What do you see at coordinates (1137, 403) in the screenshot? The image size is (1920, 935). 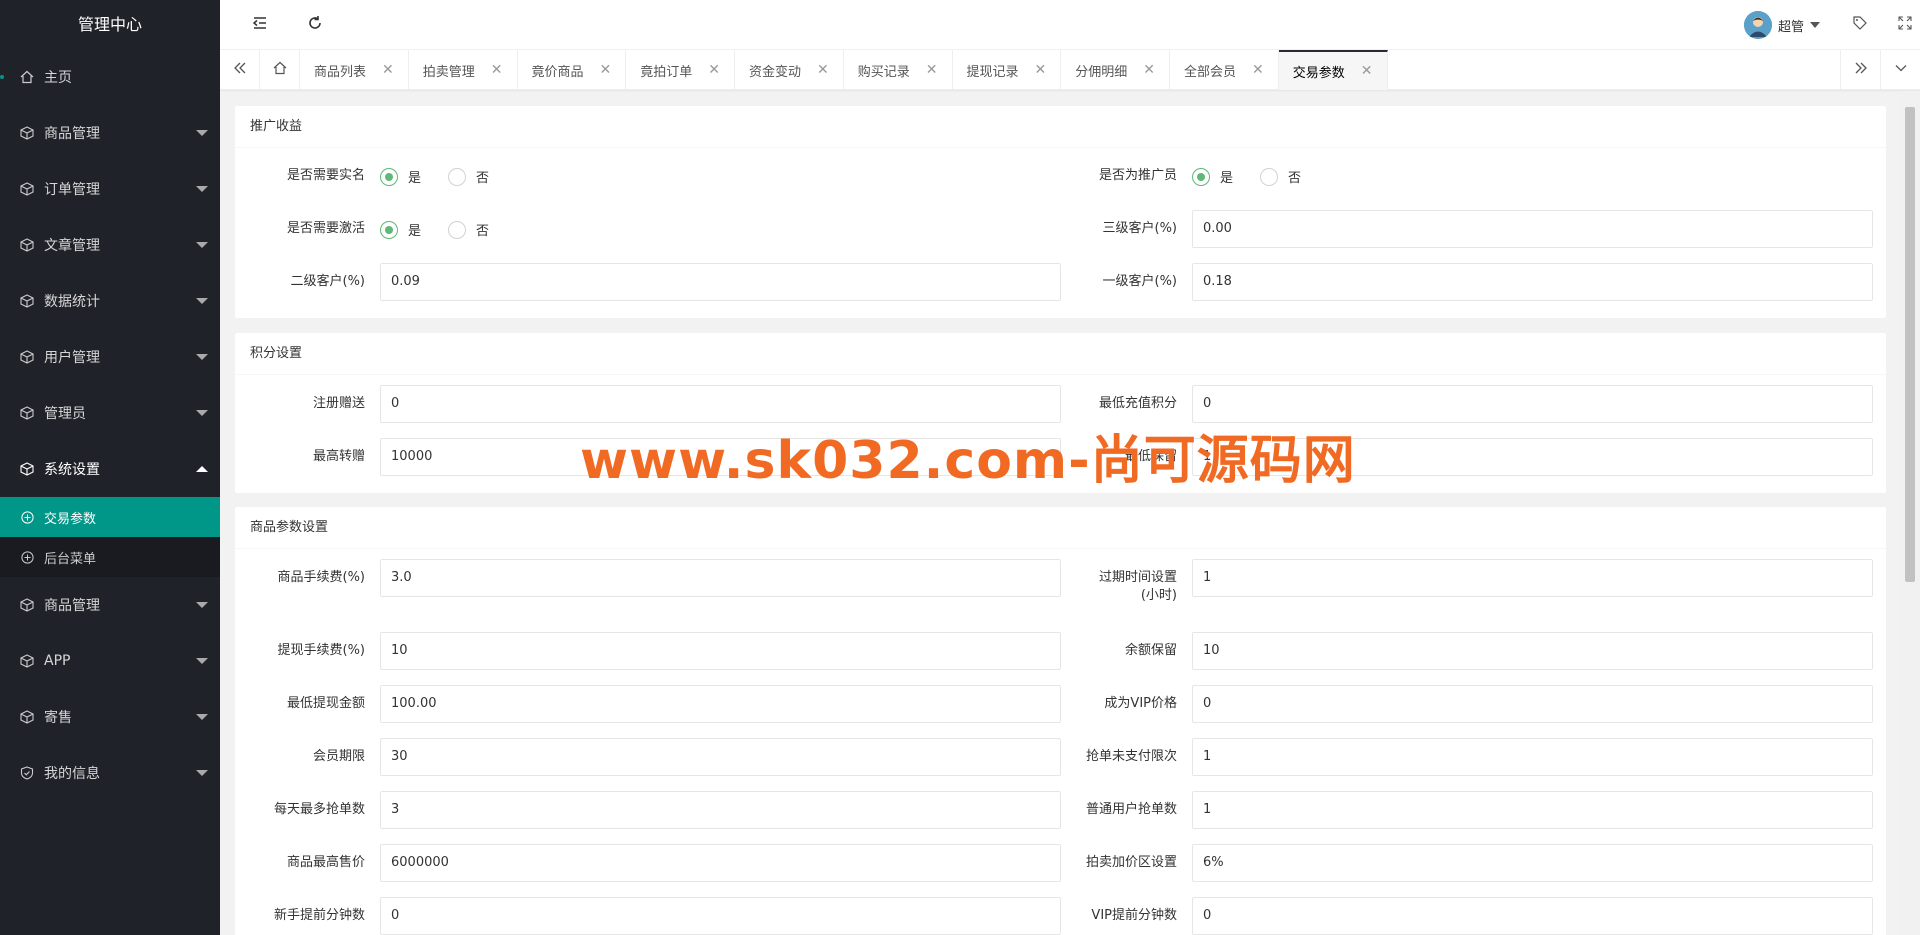 I see `label-min-recharge: 最低充值积分` at bounding box center [1137, 403].